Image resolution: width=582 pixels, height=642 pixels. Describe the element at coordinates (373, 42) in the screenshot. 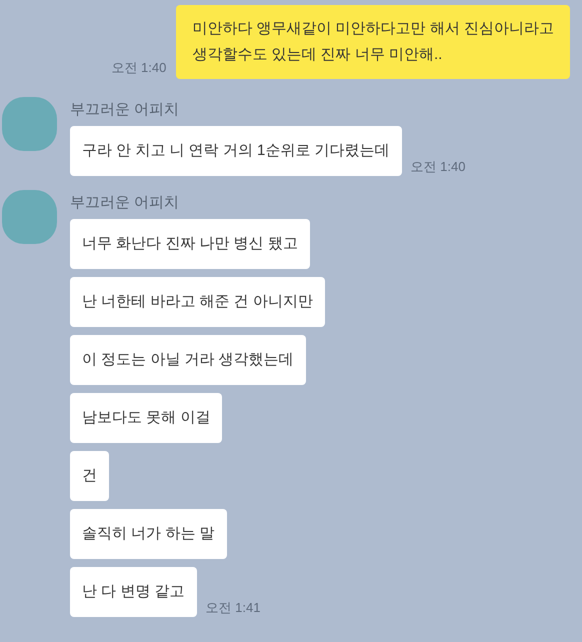

I see `message-bubble: 미안하다 앵무새같이 미안하다고만 해서 진심아니라고 생각할수도 있는데 진짜 너무 미안해..` at that location.